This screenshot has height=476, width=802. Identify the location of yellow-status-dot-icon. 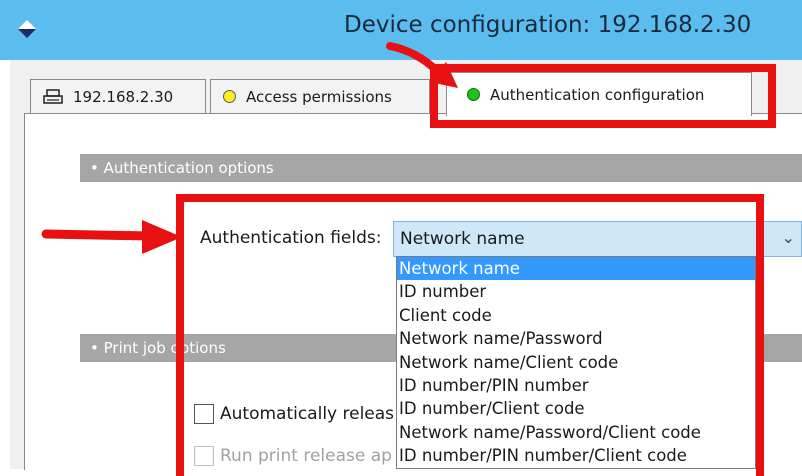
(229, 96).